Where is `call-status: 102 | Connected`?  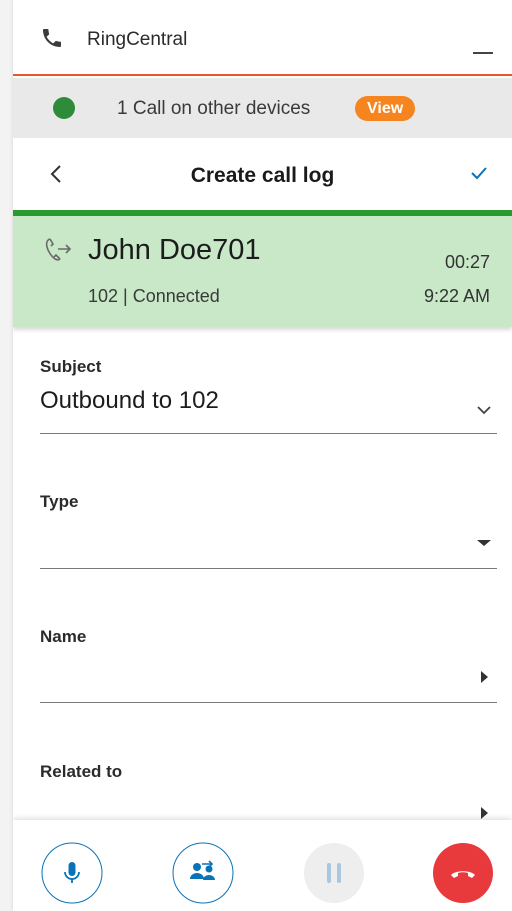
call-status: 102 | Connected is located at coordinates (154, 296).